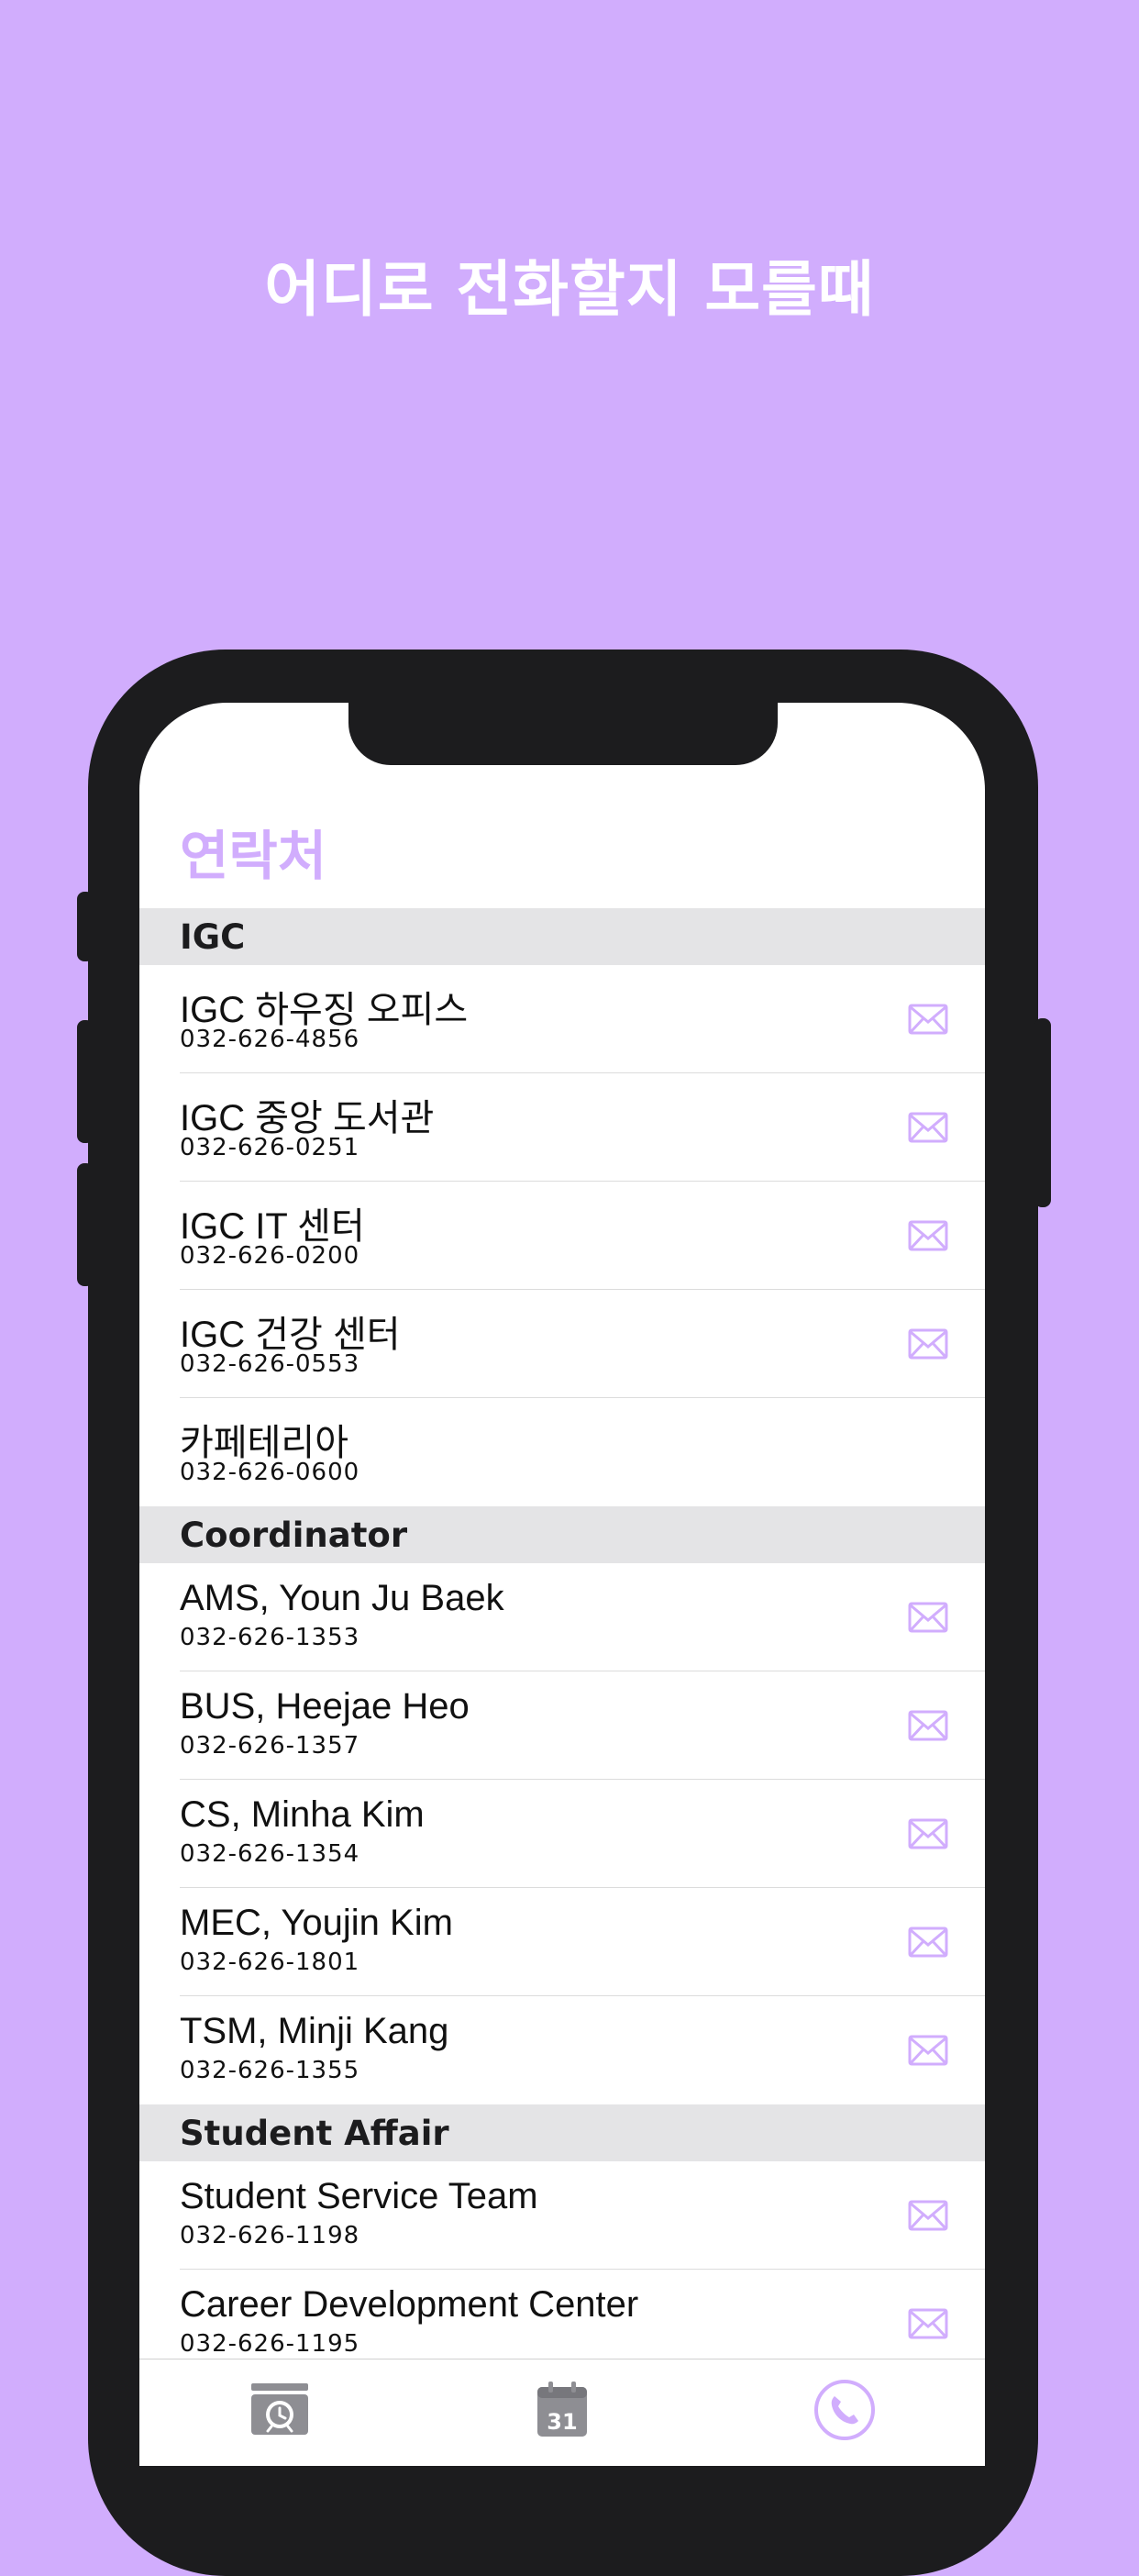  Describe the element at coordinates (270, 2235) in the screenshot. I see `contact-phone: 032-626-1198` at that location.